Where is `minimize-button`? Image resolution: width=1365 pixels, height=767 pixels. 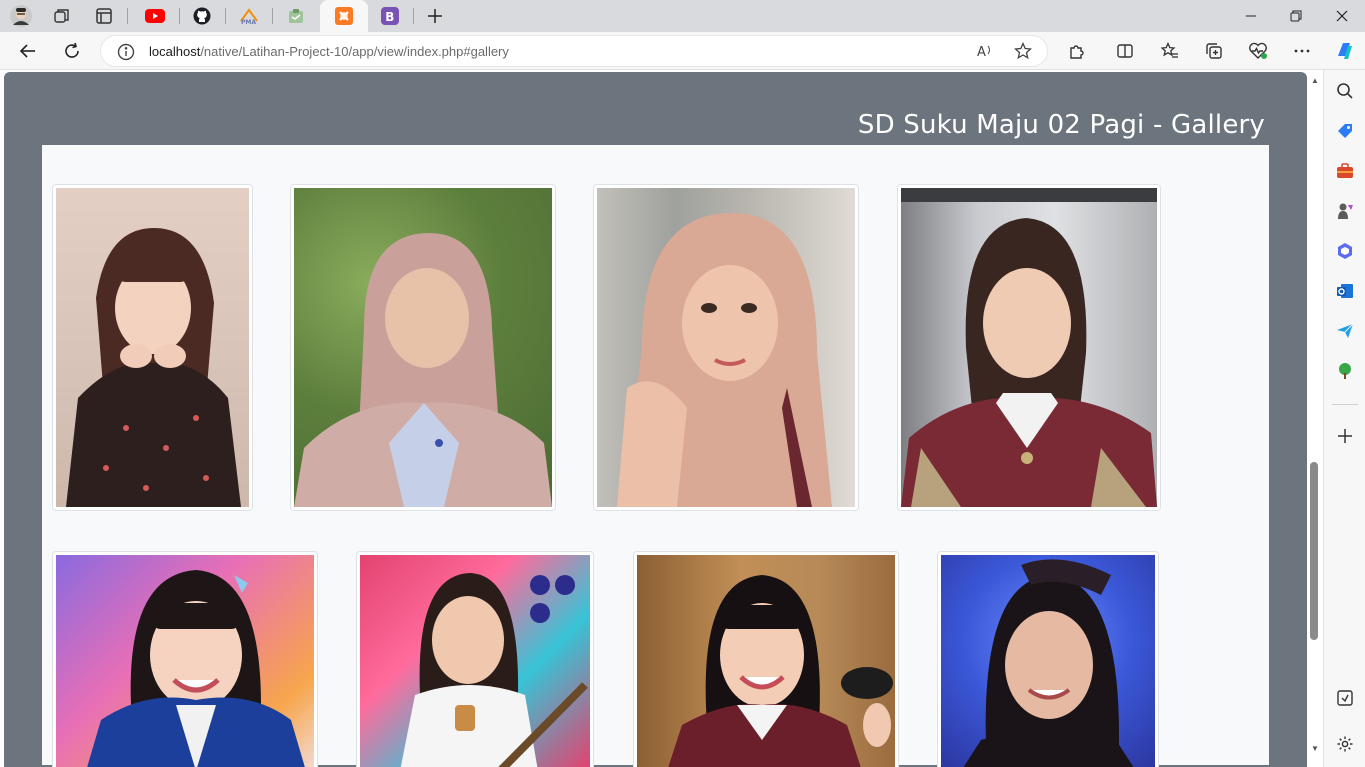
minimize-button is located at coordinates (1251, 16).